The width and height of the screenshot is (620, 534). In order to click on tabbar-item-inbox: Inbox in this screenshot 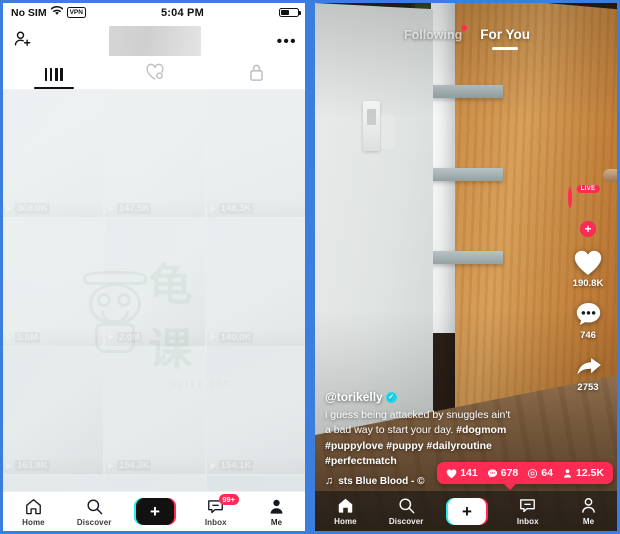, I will do `click(527, 511)`.